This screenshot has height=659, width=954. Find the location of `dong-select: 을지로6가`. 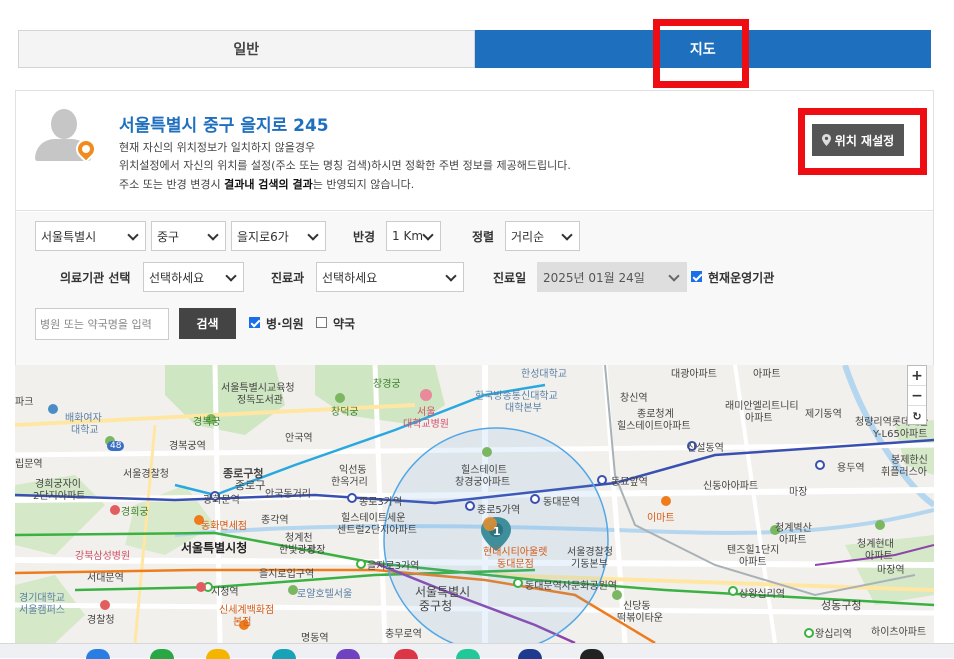

dong-select: 을지로6가 is located at coordinates (278, 236).